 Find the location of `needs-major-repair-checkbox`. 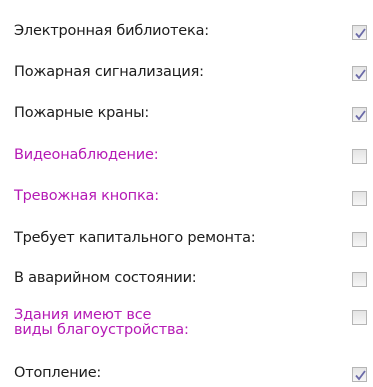

needs-major-repair-checkbox is located at coordinates (359, 239).